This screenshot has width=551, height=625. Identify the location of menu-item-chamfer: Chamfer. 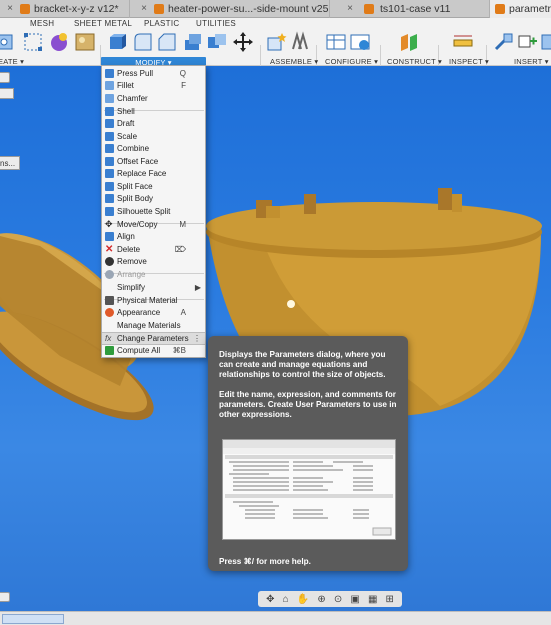
(153, 98).